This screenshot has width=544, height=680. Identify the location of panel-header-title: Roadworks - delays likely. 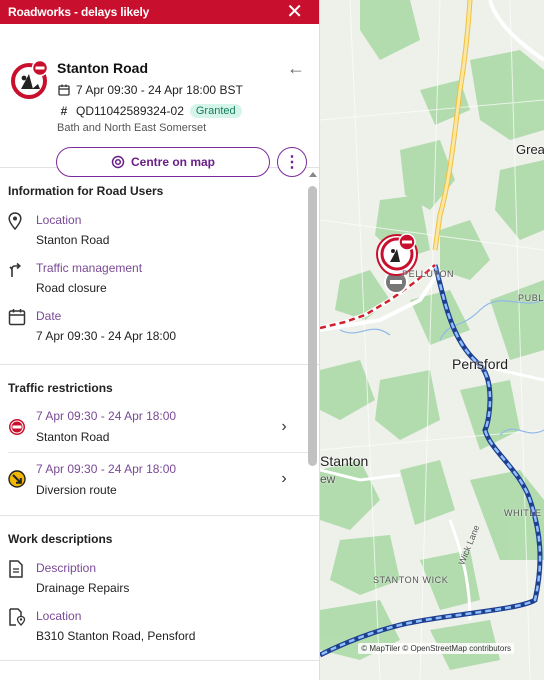
(79, 12).